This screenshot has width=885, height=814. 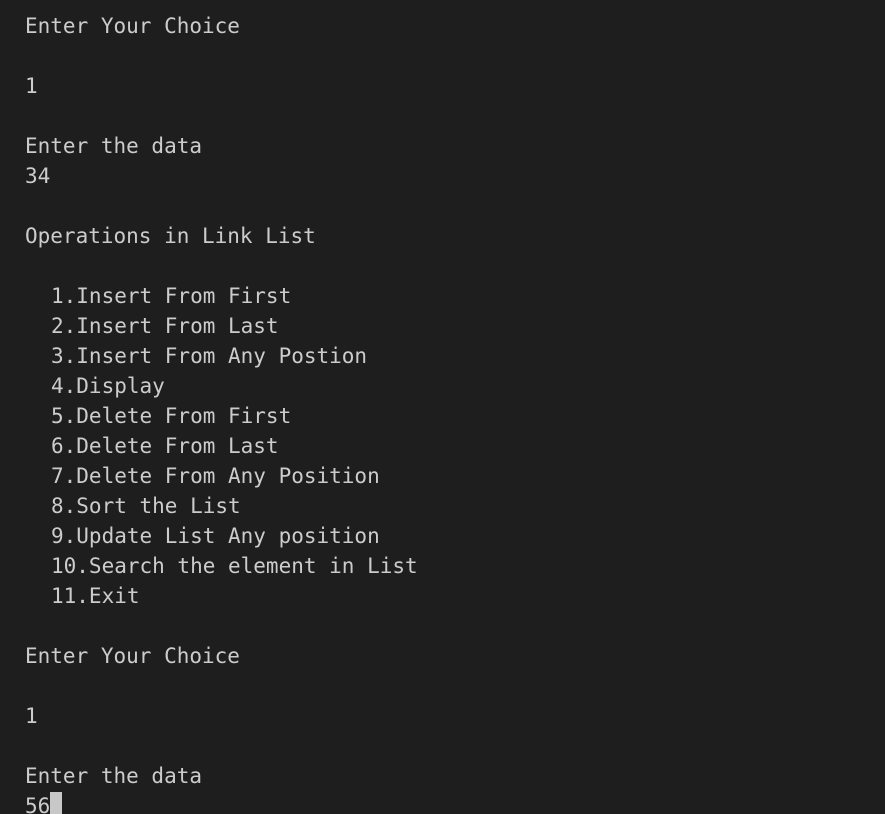 I want to click on current-input-line: 56, so click(x=455, y=802).